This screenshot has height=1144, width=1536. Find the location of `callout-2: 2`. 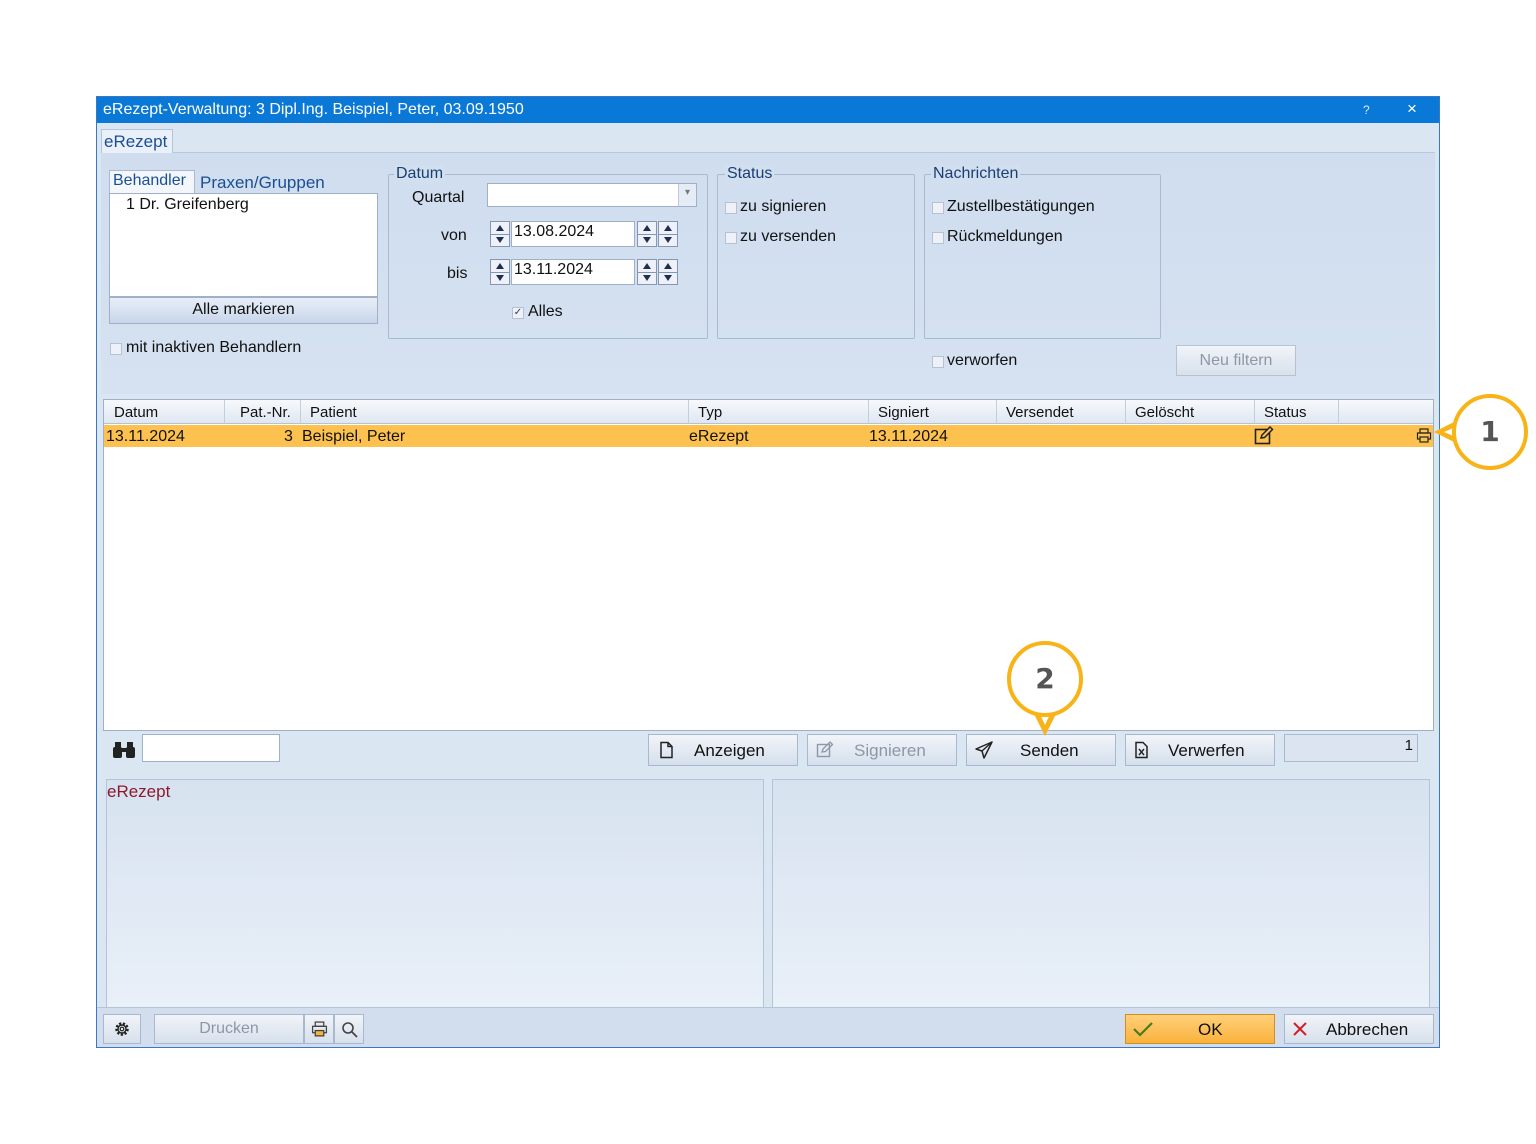

callout-2: 2 is located at coordinates (1045, 679).